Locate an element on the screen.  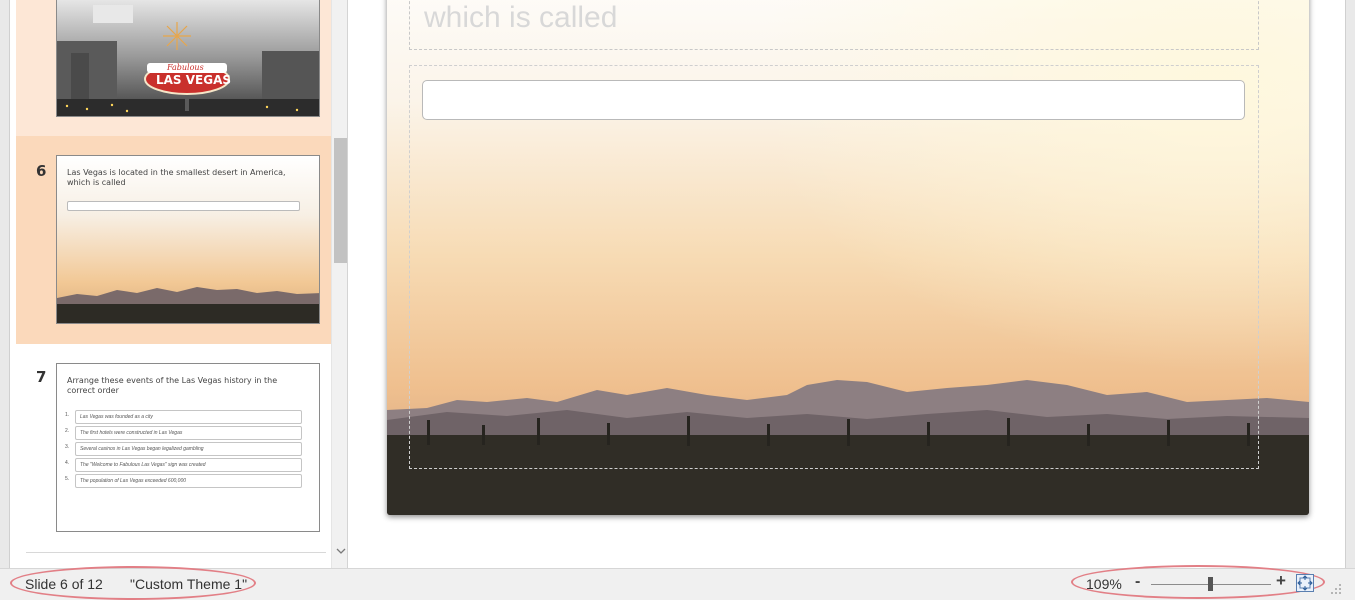
title-placeholder: which is called is located at coordinates (834, 25).